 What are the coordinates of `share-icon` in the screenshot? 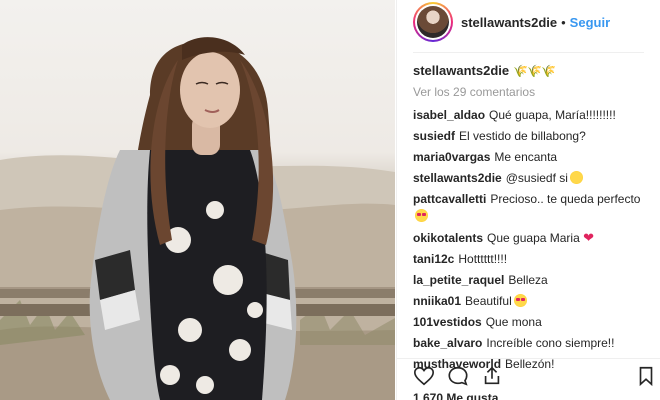 It's located at (492, 376).